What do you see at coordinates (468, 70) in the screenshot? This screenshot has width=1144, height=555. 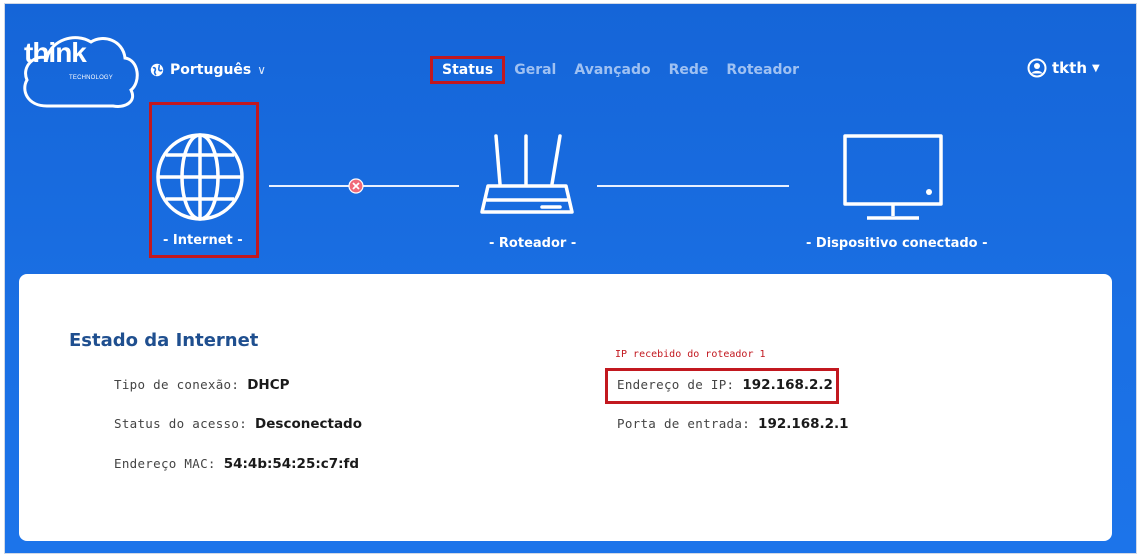 I see `tab-status: Status` at bounding box center [468, 70].